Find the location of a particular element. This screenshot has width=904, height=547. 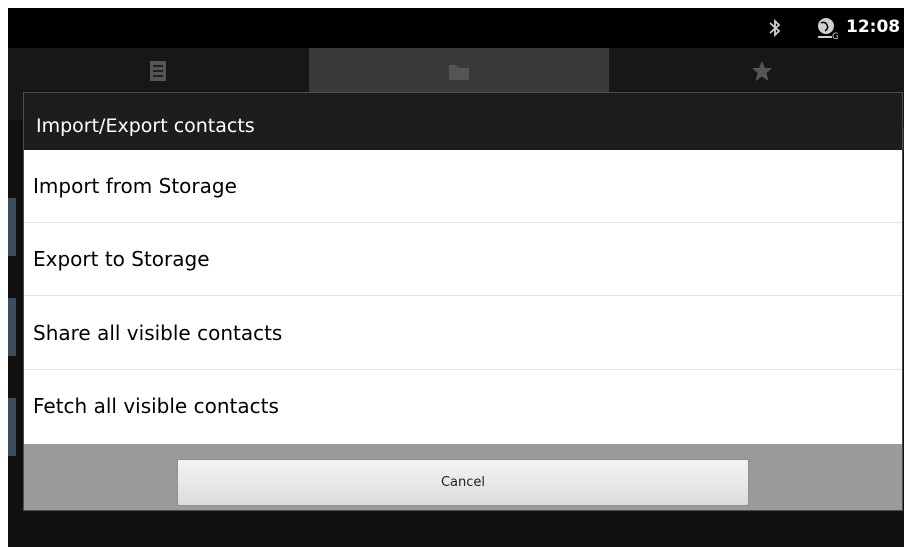

list-item-label: Import from Storage is located at coordinates (135, 186).